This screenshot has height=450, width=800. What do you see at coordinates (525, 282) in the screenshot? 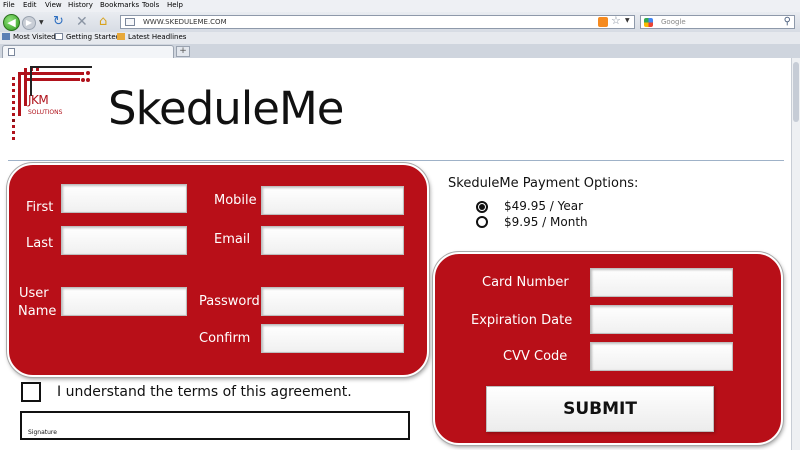
I see `card-number-label: Card Number` at bounding box center [525, 282].